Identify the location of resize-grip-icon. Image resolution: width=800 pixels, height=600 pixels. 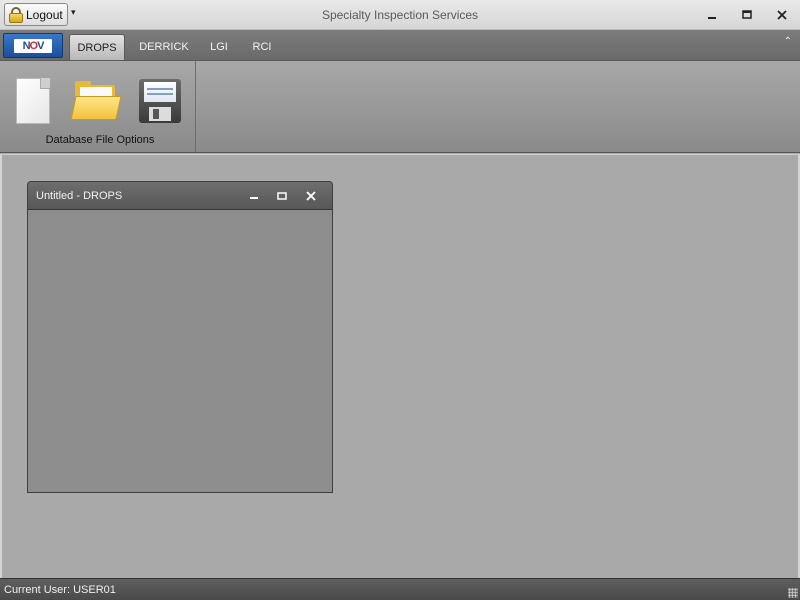
(793, 593).